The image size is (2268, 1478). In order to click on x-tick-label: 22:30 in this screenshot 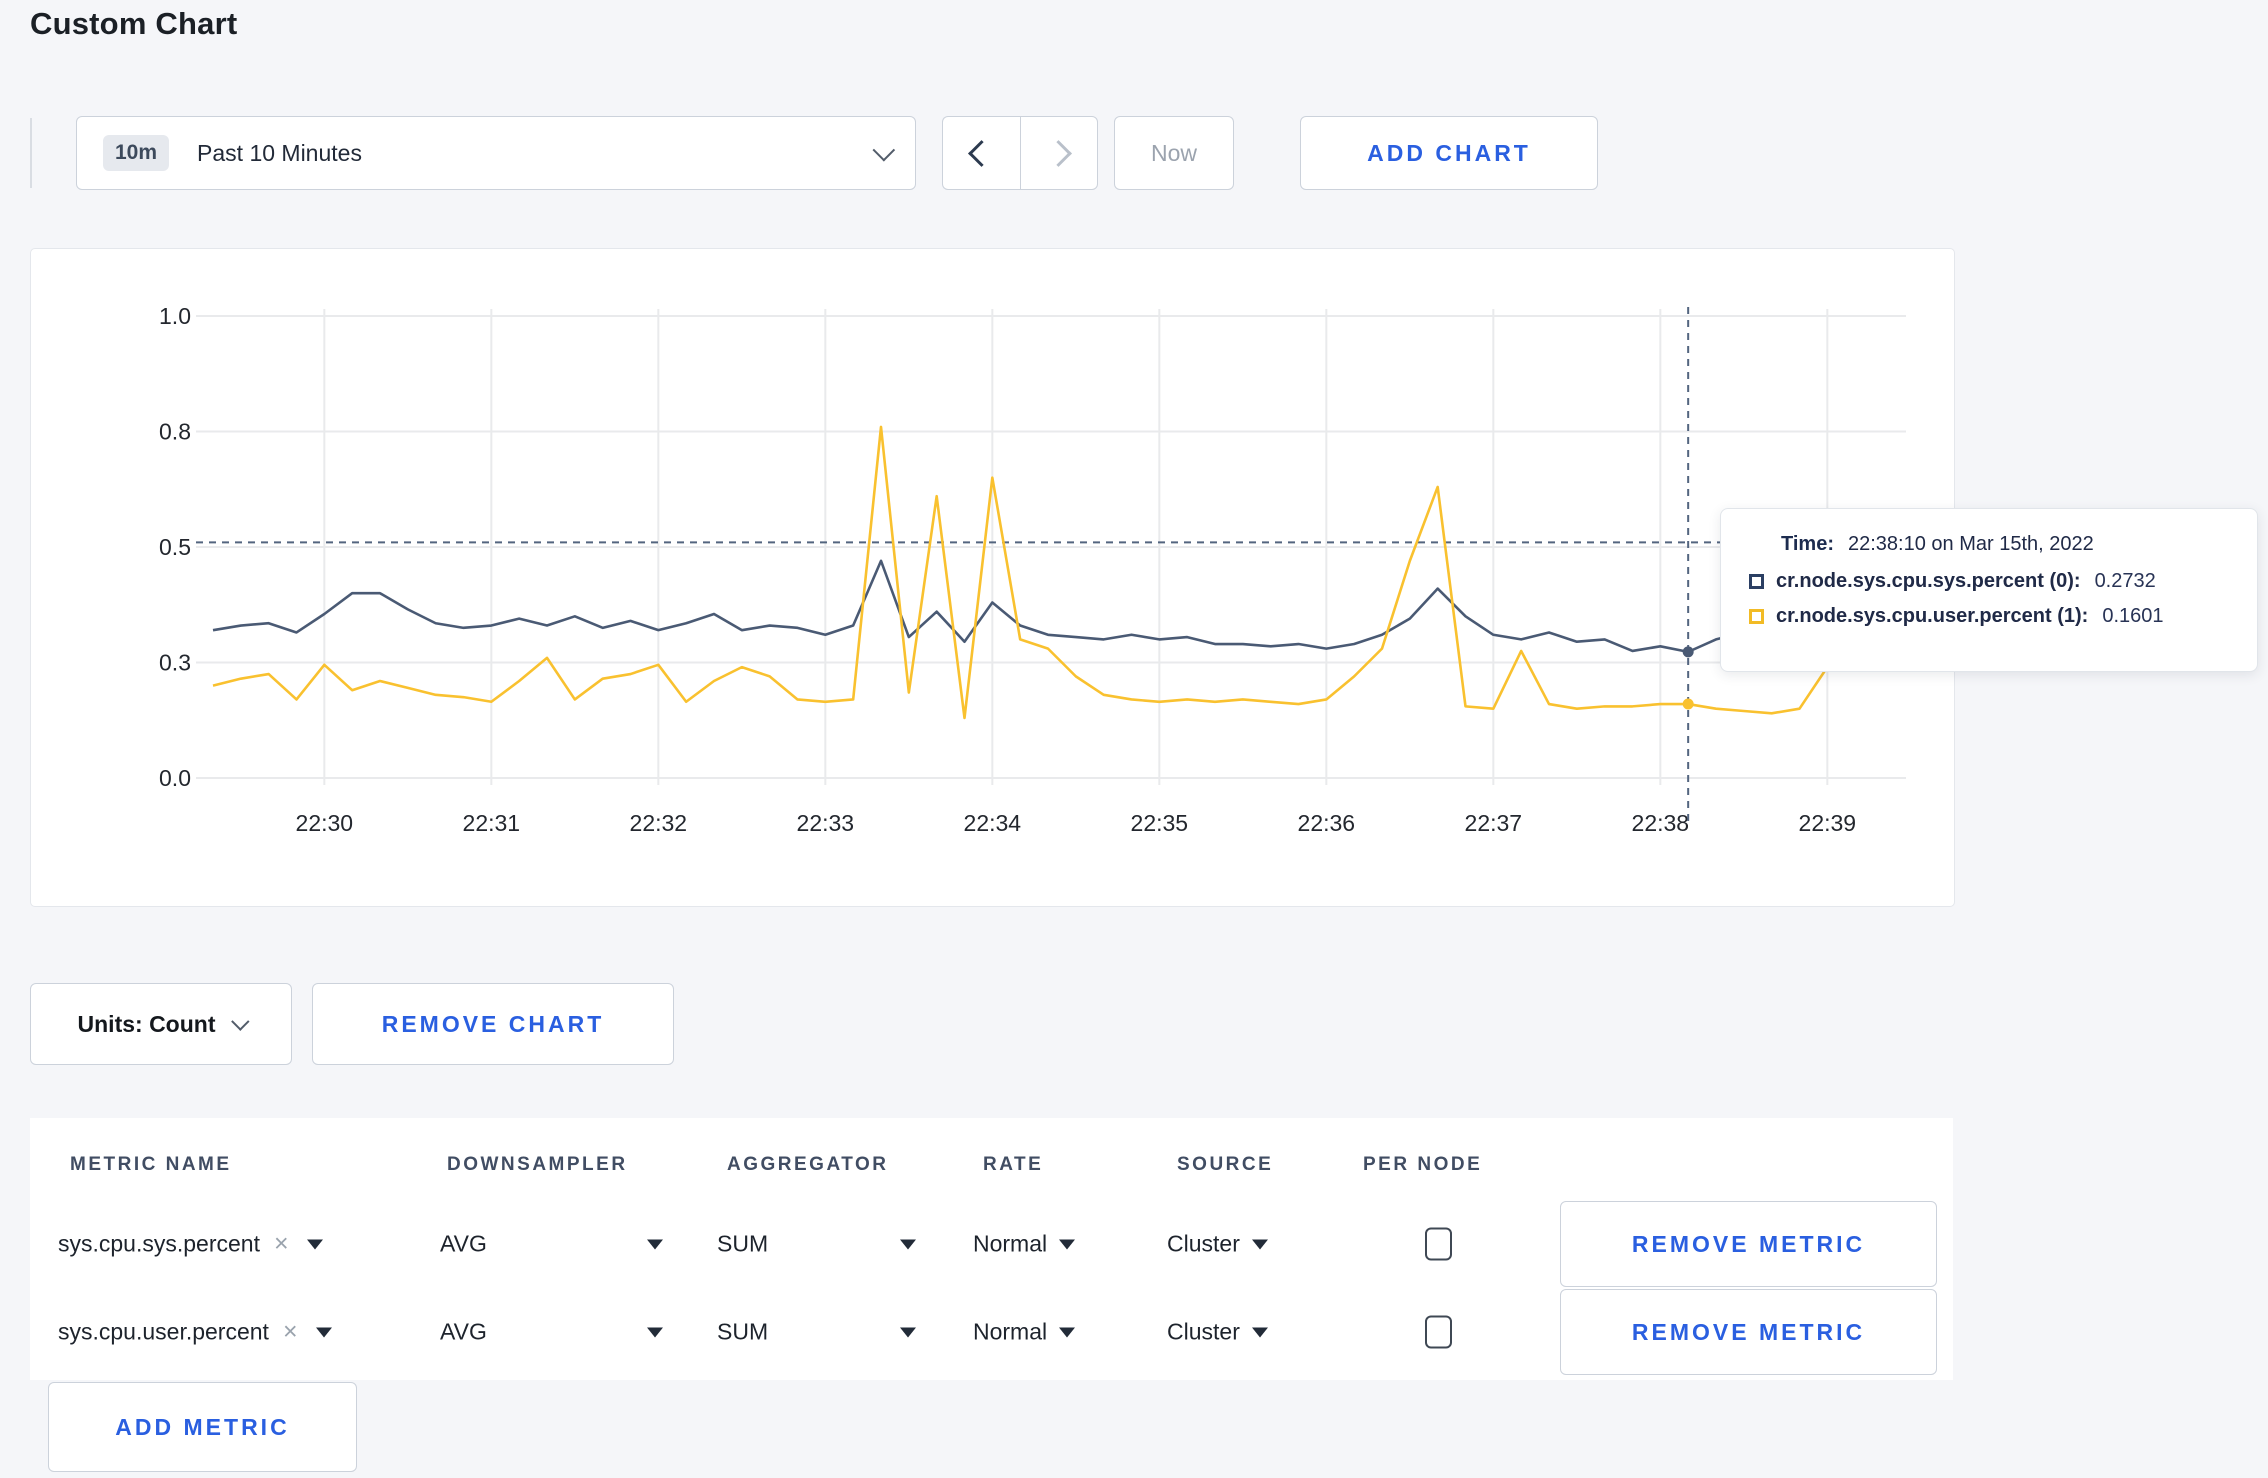, I will do `click(325, 823)`.